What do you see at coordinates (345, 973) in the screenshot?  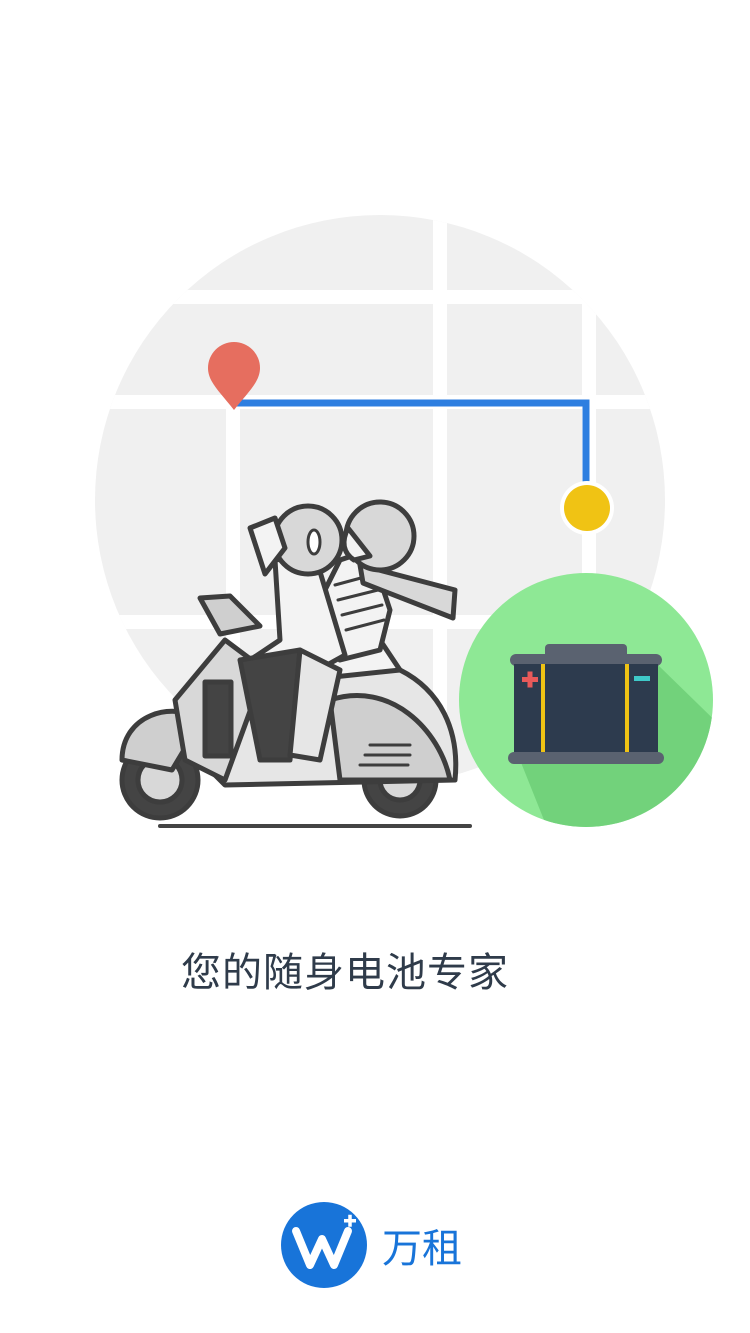 I see `tagline: 您的随身电池专家` at bounding box center [345, 973].